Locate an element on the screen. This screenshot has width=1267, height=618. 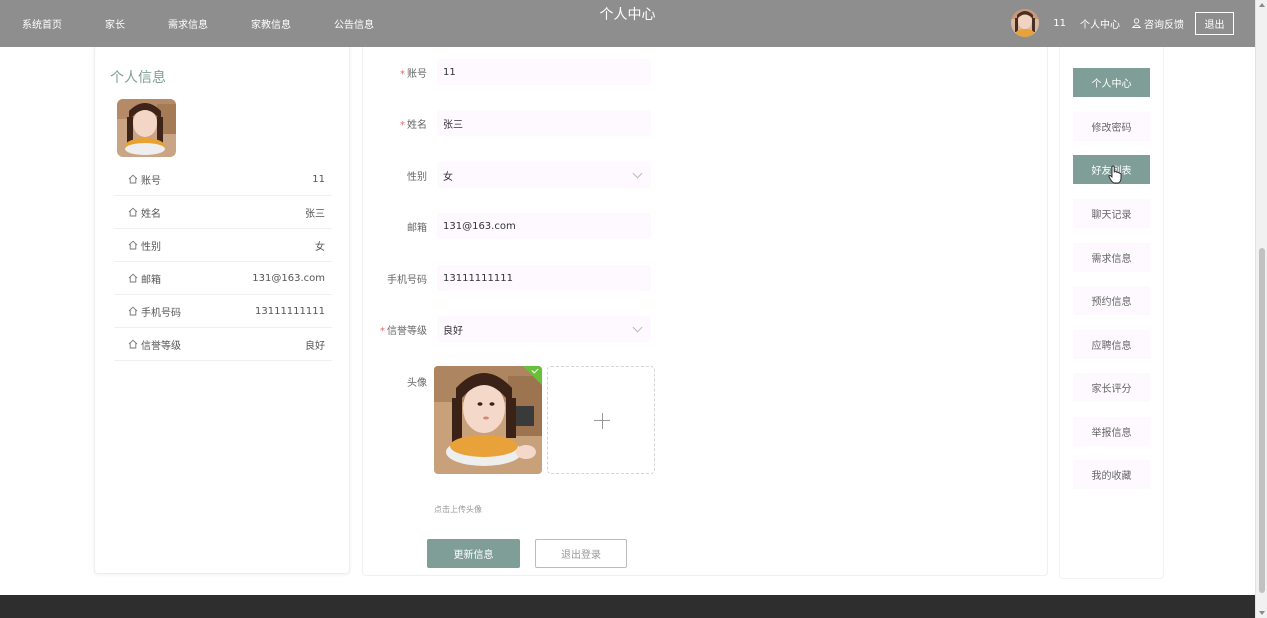
info-row-gender: 性别 女 is located at coordinates (223, 245).